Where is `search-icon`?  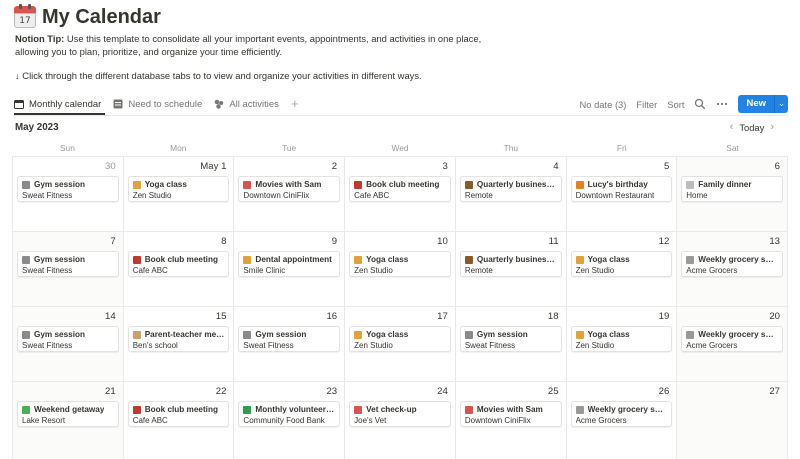 search-icon is located at coordinates (700, 104).